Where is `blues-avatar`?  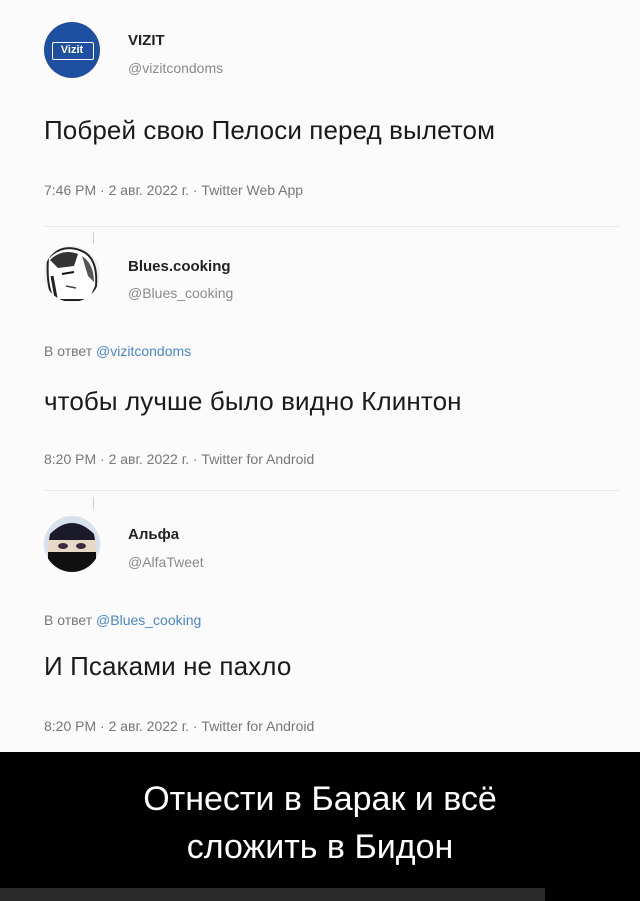 blues-avatar is located at coordinates (72, 274).